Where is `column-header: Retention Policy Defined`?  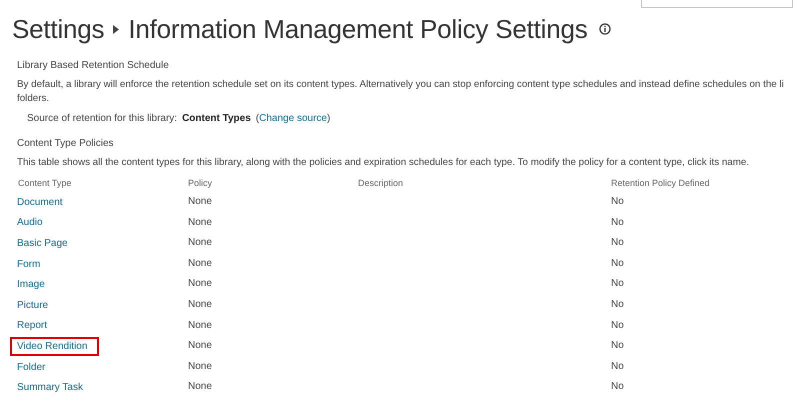 column-header: Retention Policy Defined is located at coordinates (660, 183).